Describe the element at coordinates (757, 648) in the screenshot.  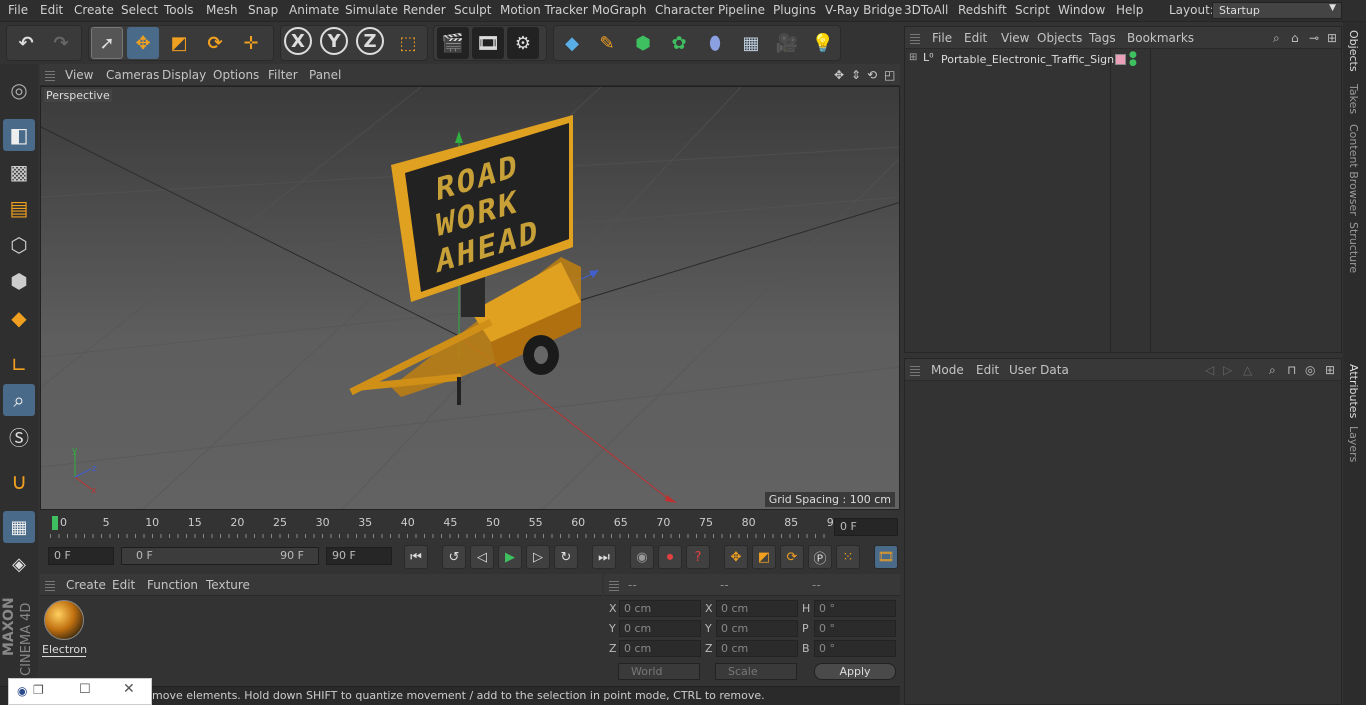
I see `size-z-field: 0 cm` at that location.